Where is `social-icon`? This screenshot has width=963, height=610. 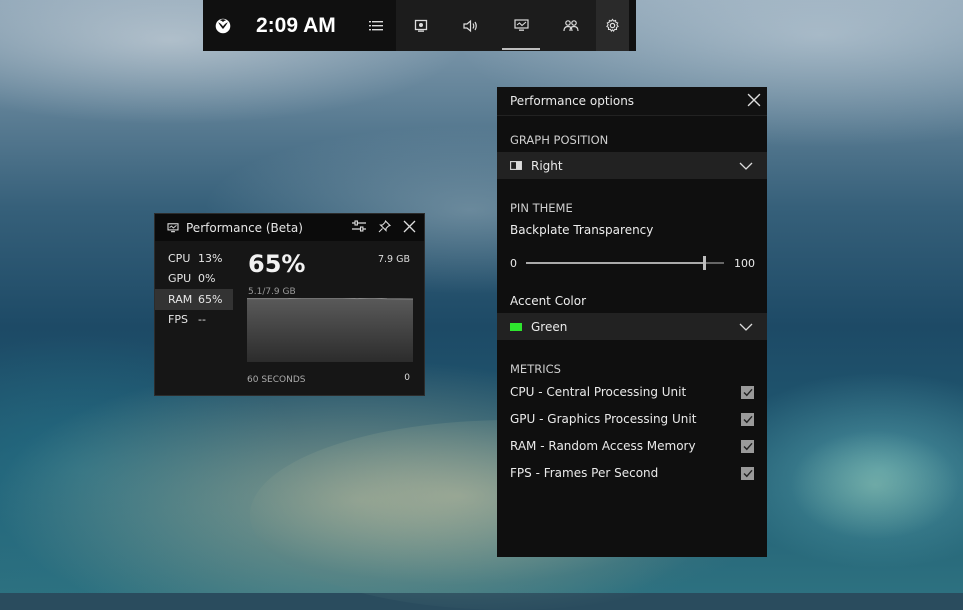
social-icon is located at coordinates (571, 26).